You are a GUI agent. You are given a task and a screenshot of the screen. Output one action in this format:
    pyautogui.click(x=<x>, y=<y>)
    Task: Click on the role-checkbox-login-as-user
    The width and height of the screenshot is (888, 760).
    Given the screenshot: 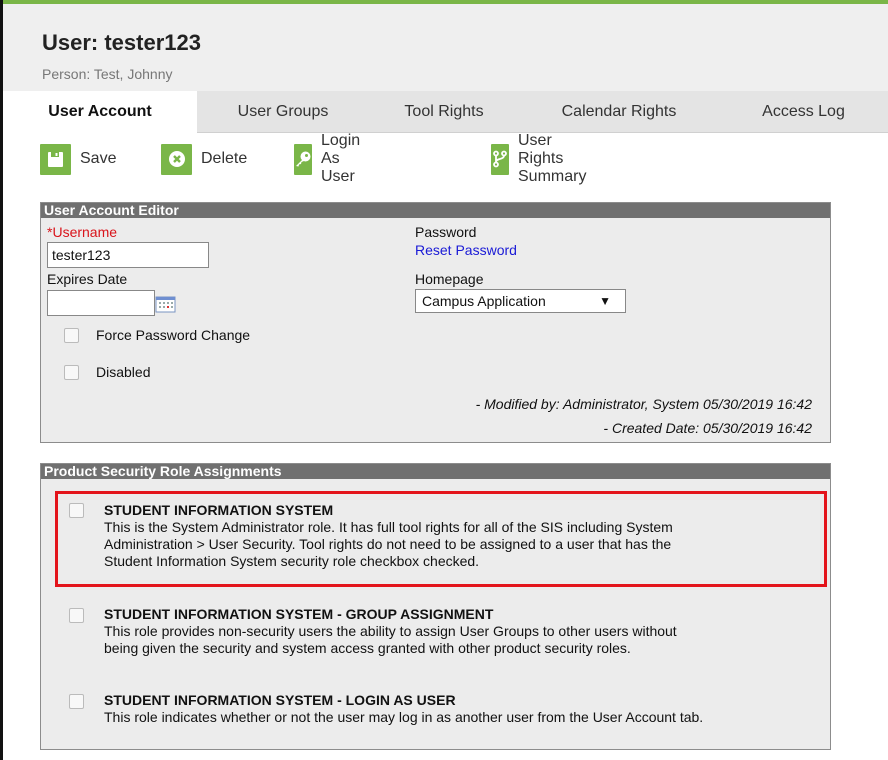 What is the action you would take?
    pyautogui.click(x=76, y=701)
    